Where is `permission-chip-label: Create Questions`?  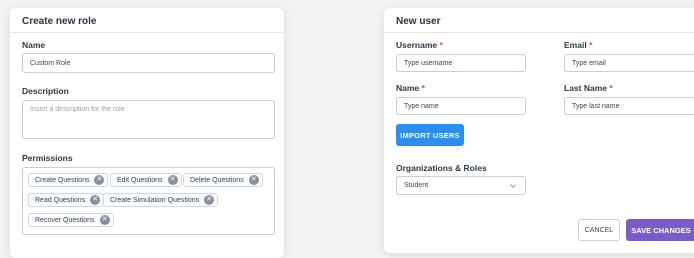 permission-chip-label: Create Questions is located at coordinates (62, 180).